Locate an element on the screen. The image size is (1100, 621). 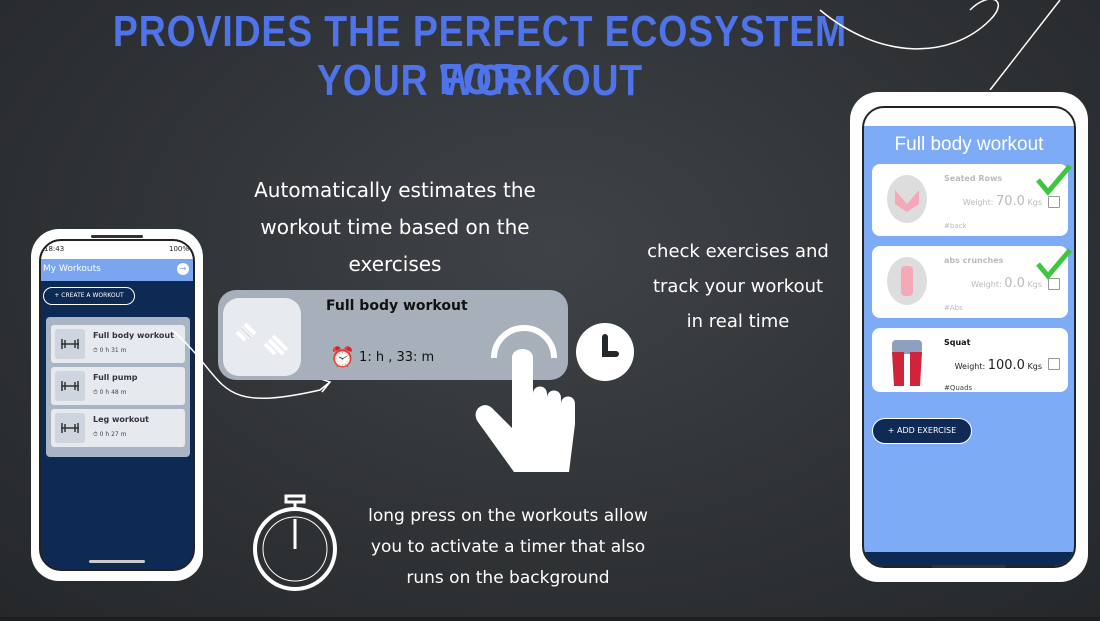
alarm-clock-icon: ⏰ is located at coordinates (342, 357).